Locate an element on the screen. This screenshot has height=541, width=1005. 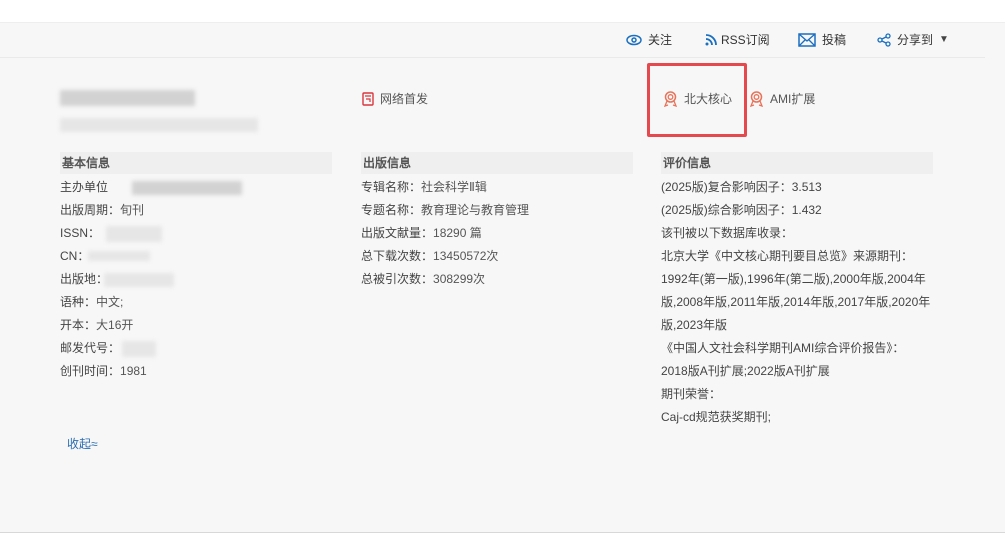
rss-button: RSS订阅 is located at coordinates (737, 39).